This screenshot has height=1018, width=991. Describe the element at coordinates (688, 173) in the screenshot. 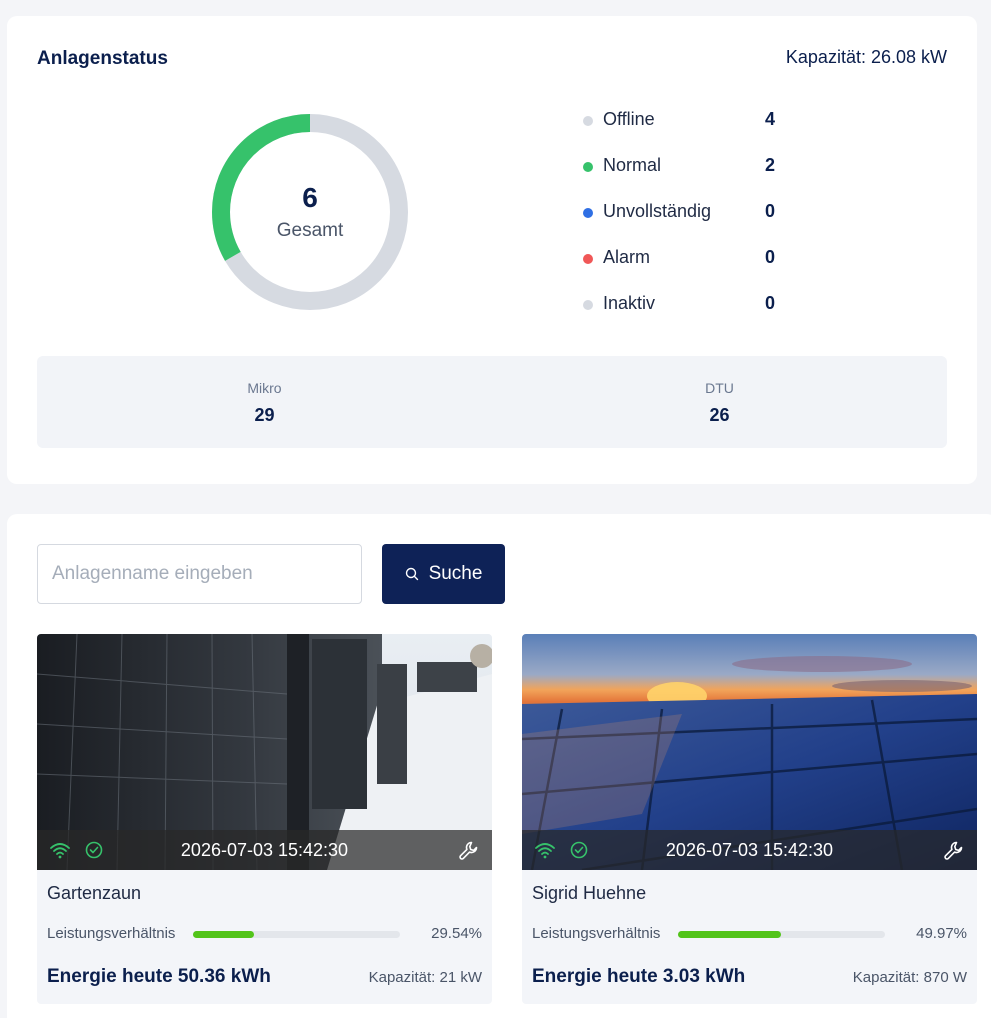

I see `legend-item-normal: Normal 2` at that location.